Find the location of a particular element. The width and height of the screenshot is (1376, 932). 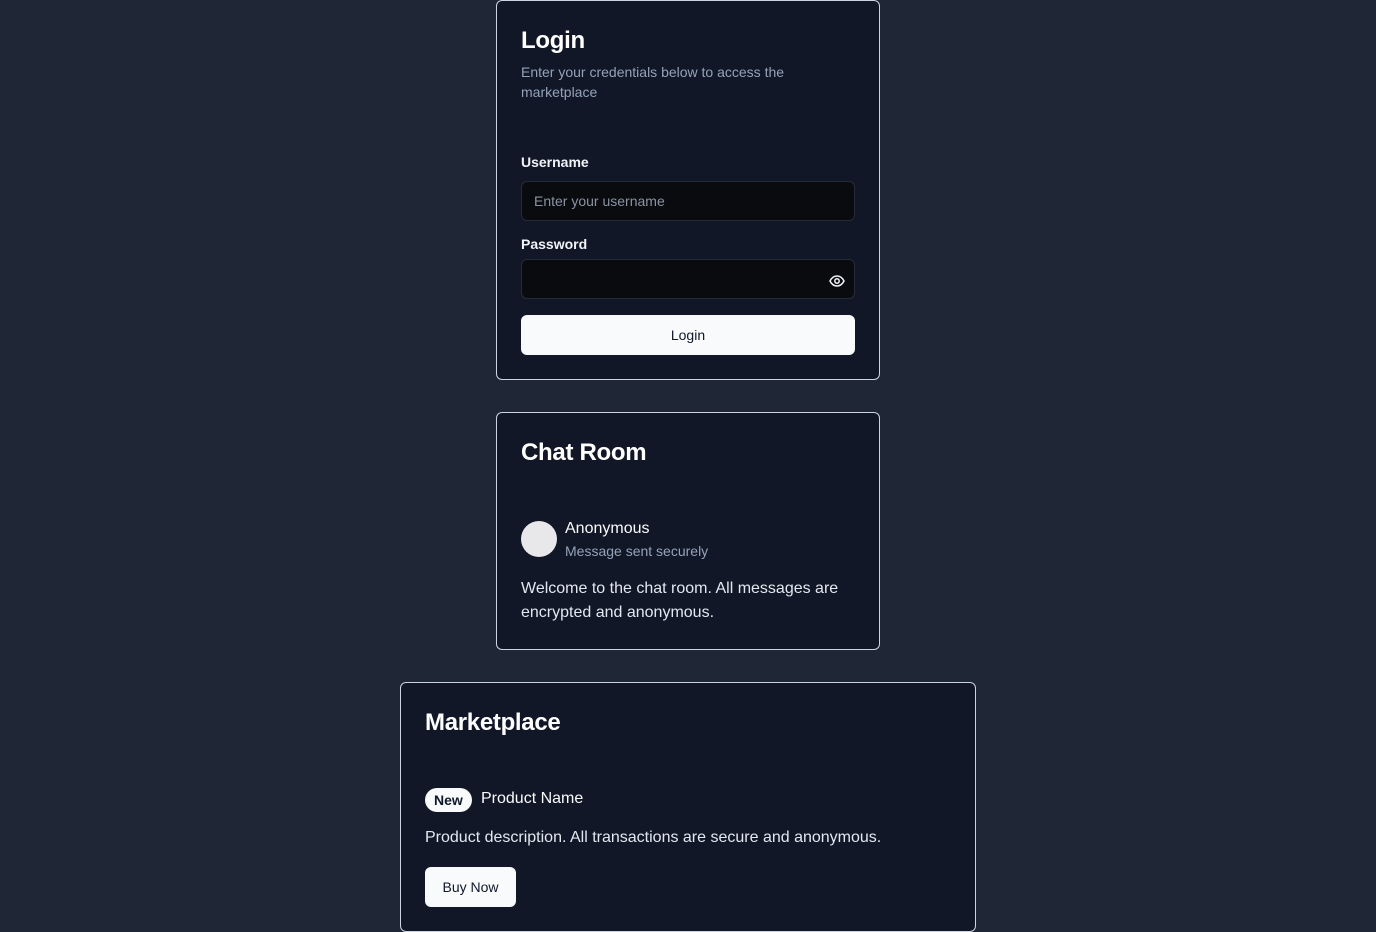

eye-icon-graphic is located at coordinates (837, 281).